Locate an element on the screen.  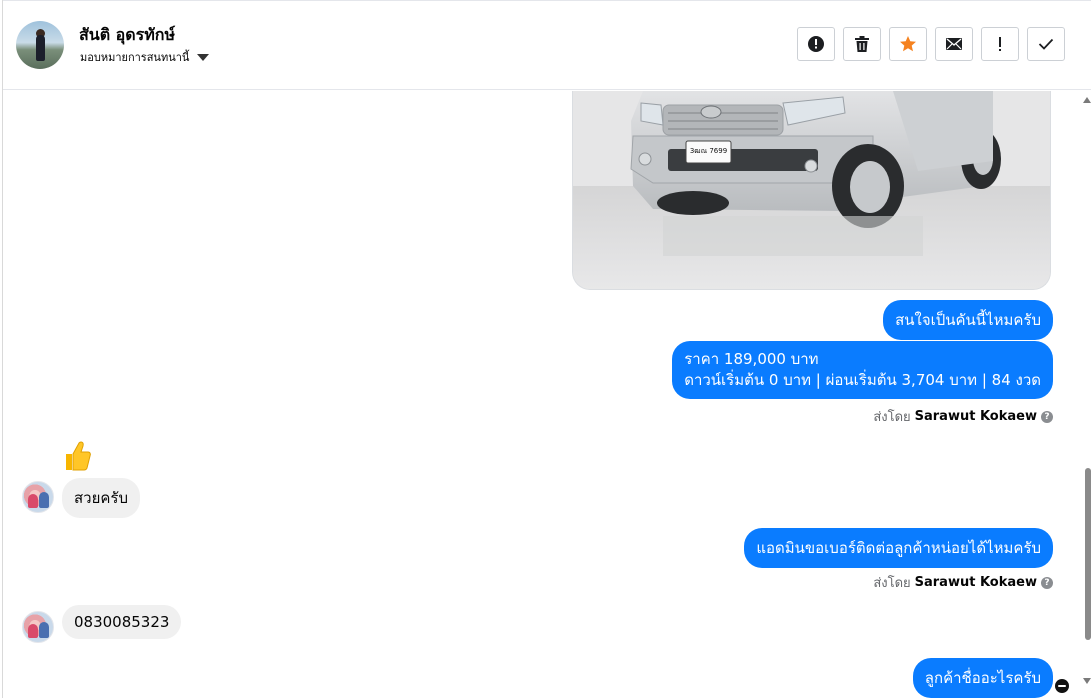
message-text: สนใจเป็นคันนี้ไหมครับ is located at coordinates (968, 320).